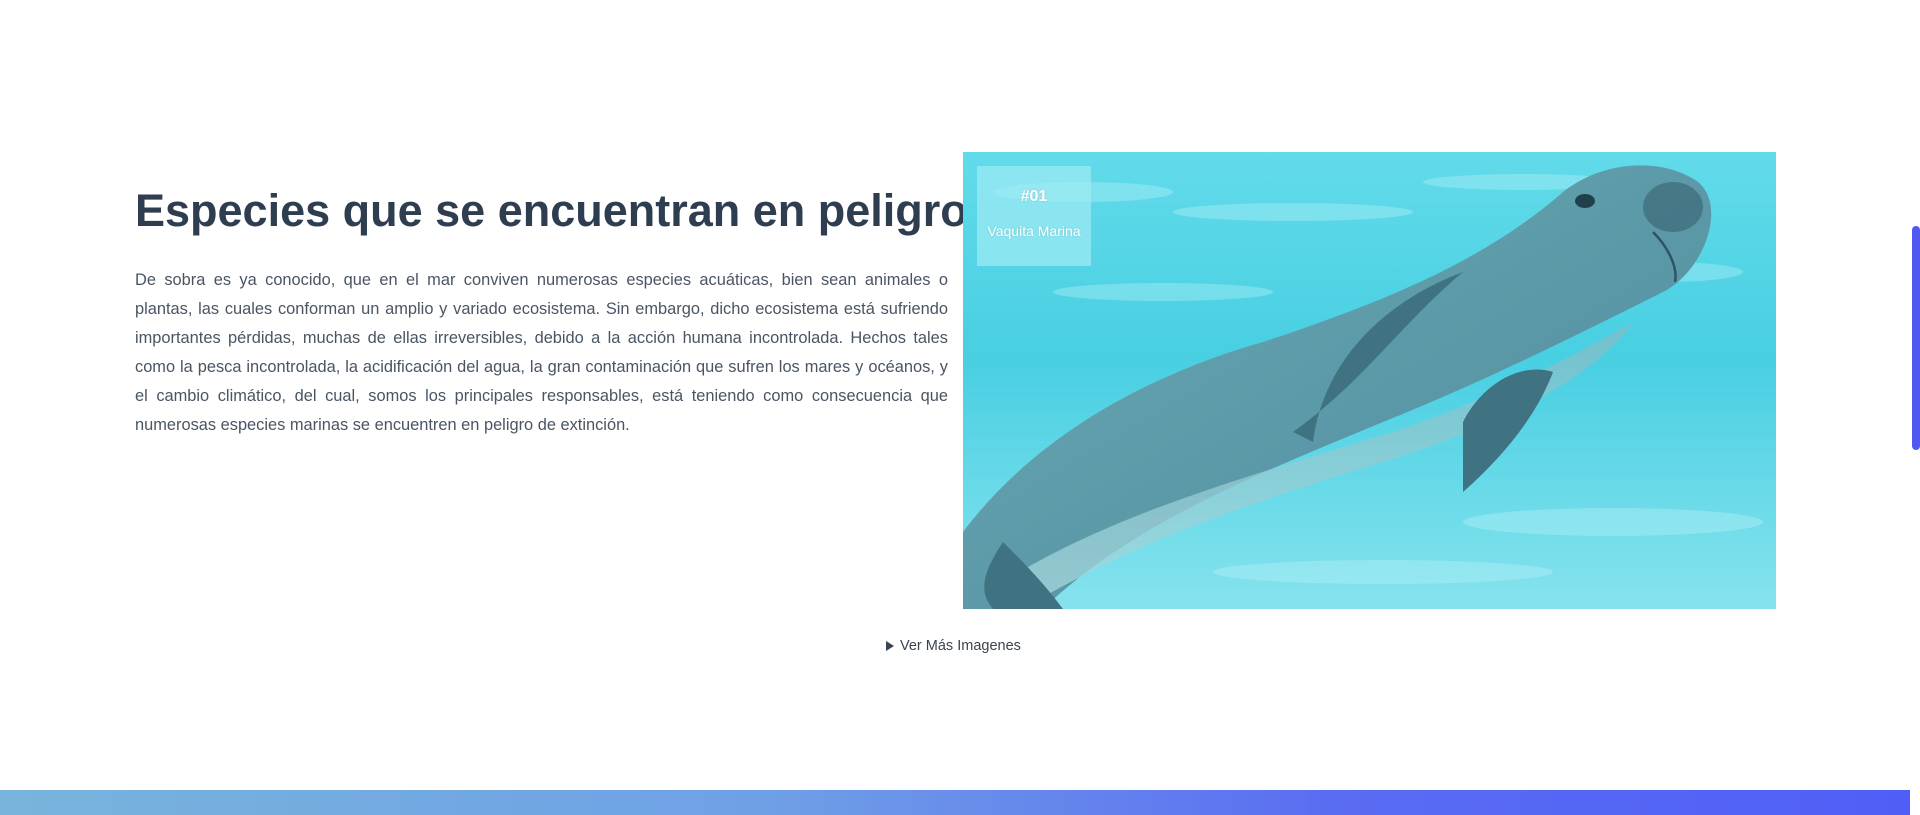 Image resolution: width=1920 pixels, height=815 pixels. What do you see at coordinates (551, 210) in the screenshot?
I see `section-title: Especies que se encuentran en peligro` at bounding box center [551, 210].